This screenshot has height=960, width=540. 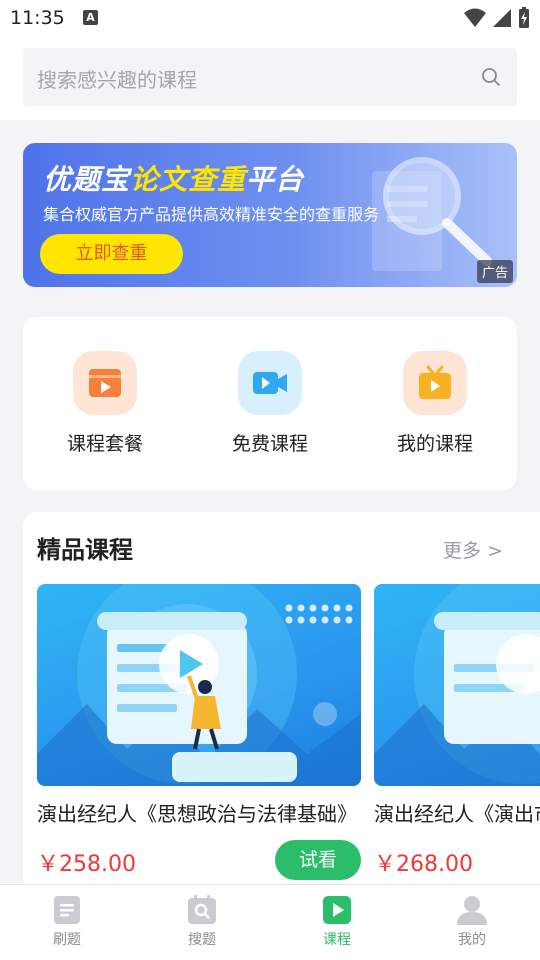 I want to click on section-title: 精品课程, so click(x=85, y=550).